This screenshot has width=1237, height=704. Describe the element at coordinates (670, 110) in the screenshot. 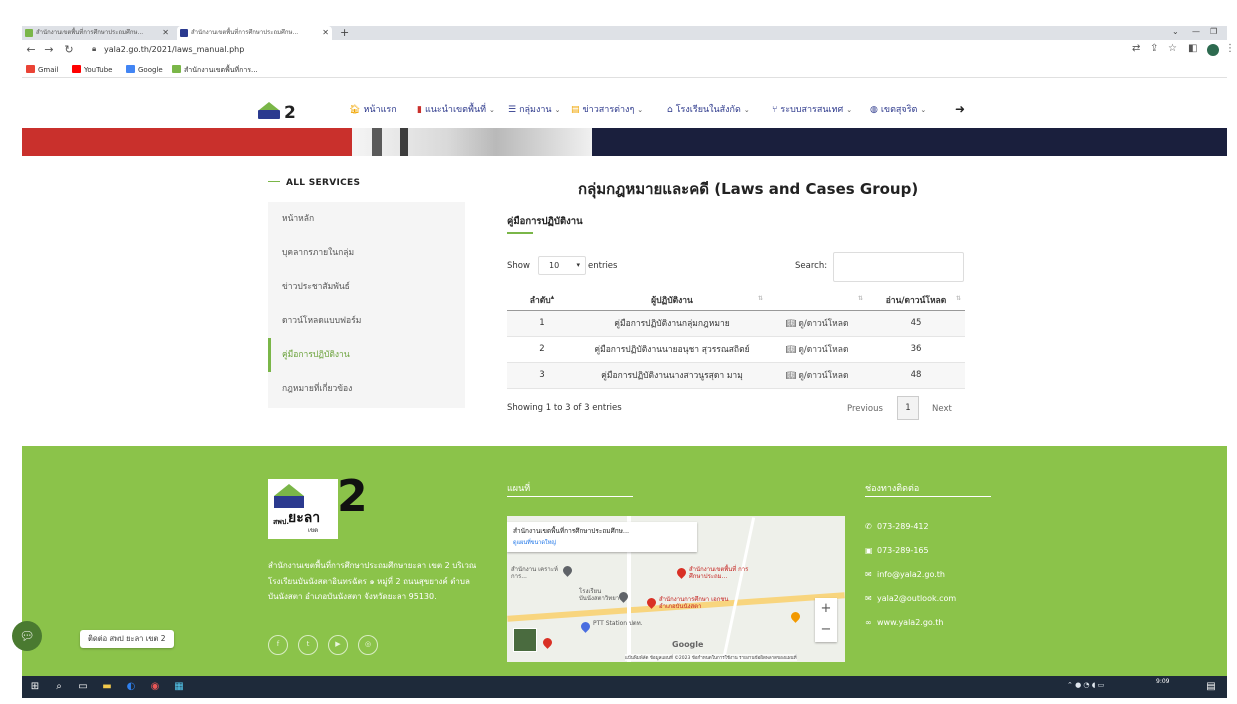

I see `school-icon: ⌂` at that location.